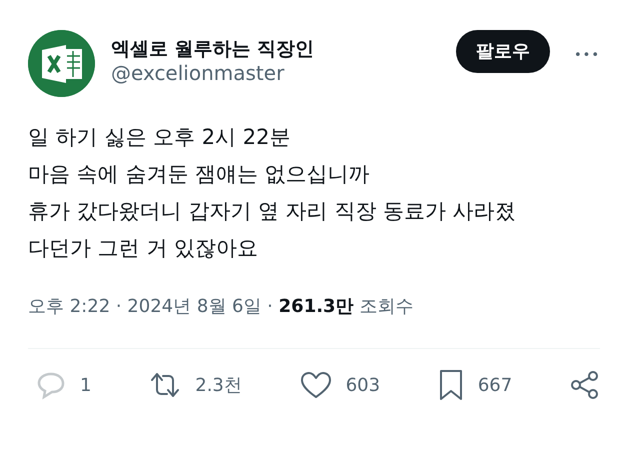  I want to click on tweet-text-line: 마음 속에 숨겨둔 잼얘는 없으십니까, so click(199, 174).